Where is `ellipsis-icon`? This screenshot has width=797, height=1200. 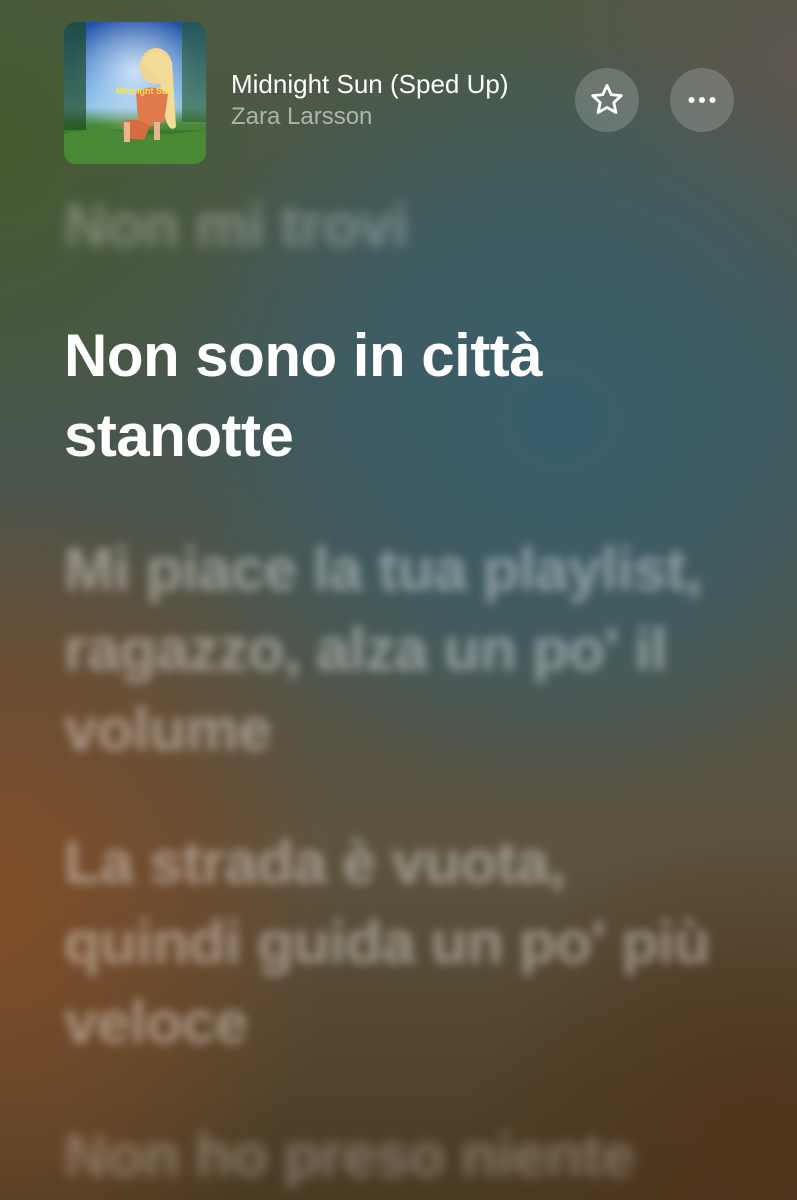
ellipsis-icon is located at coordinates (702, 100).